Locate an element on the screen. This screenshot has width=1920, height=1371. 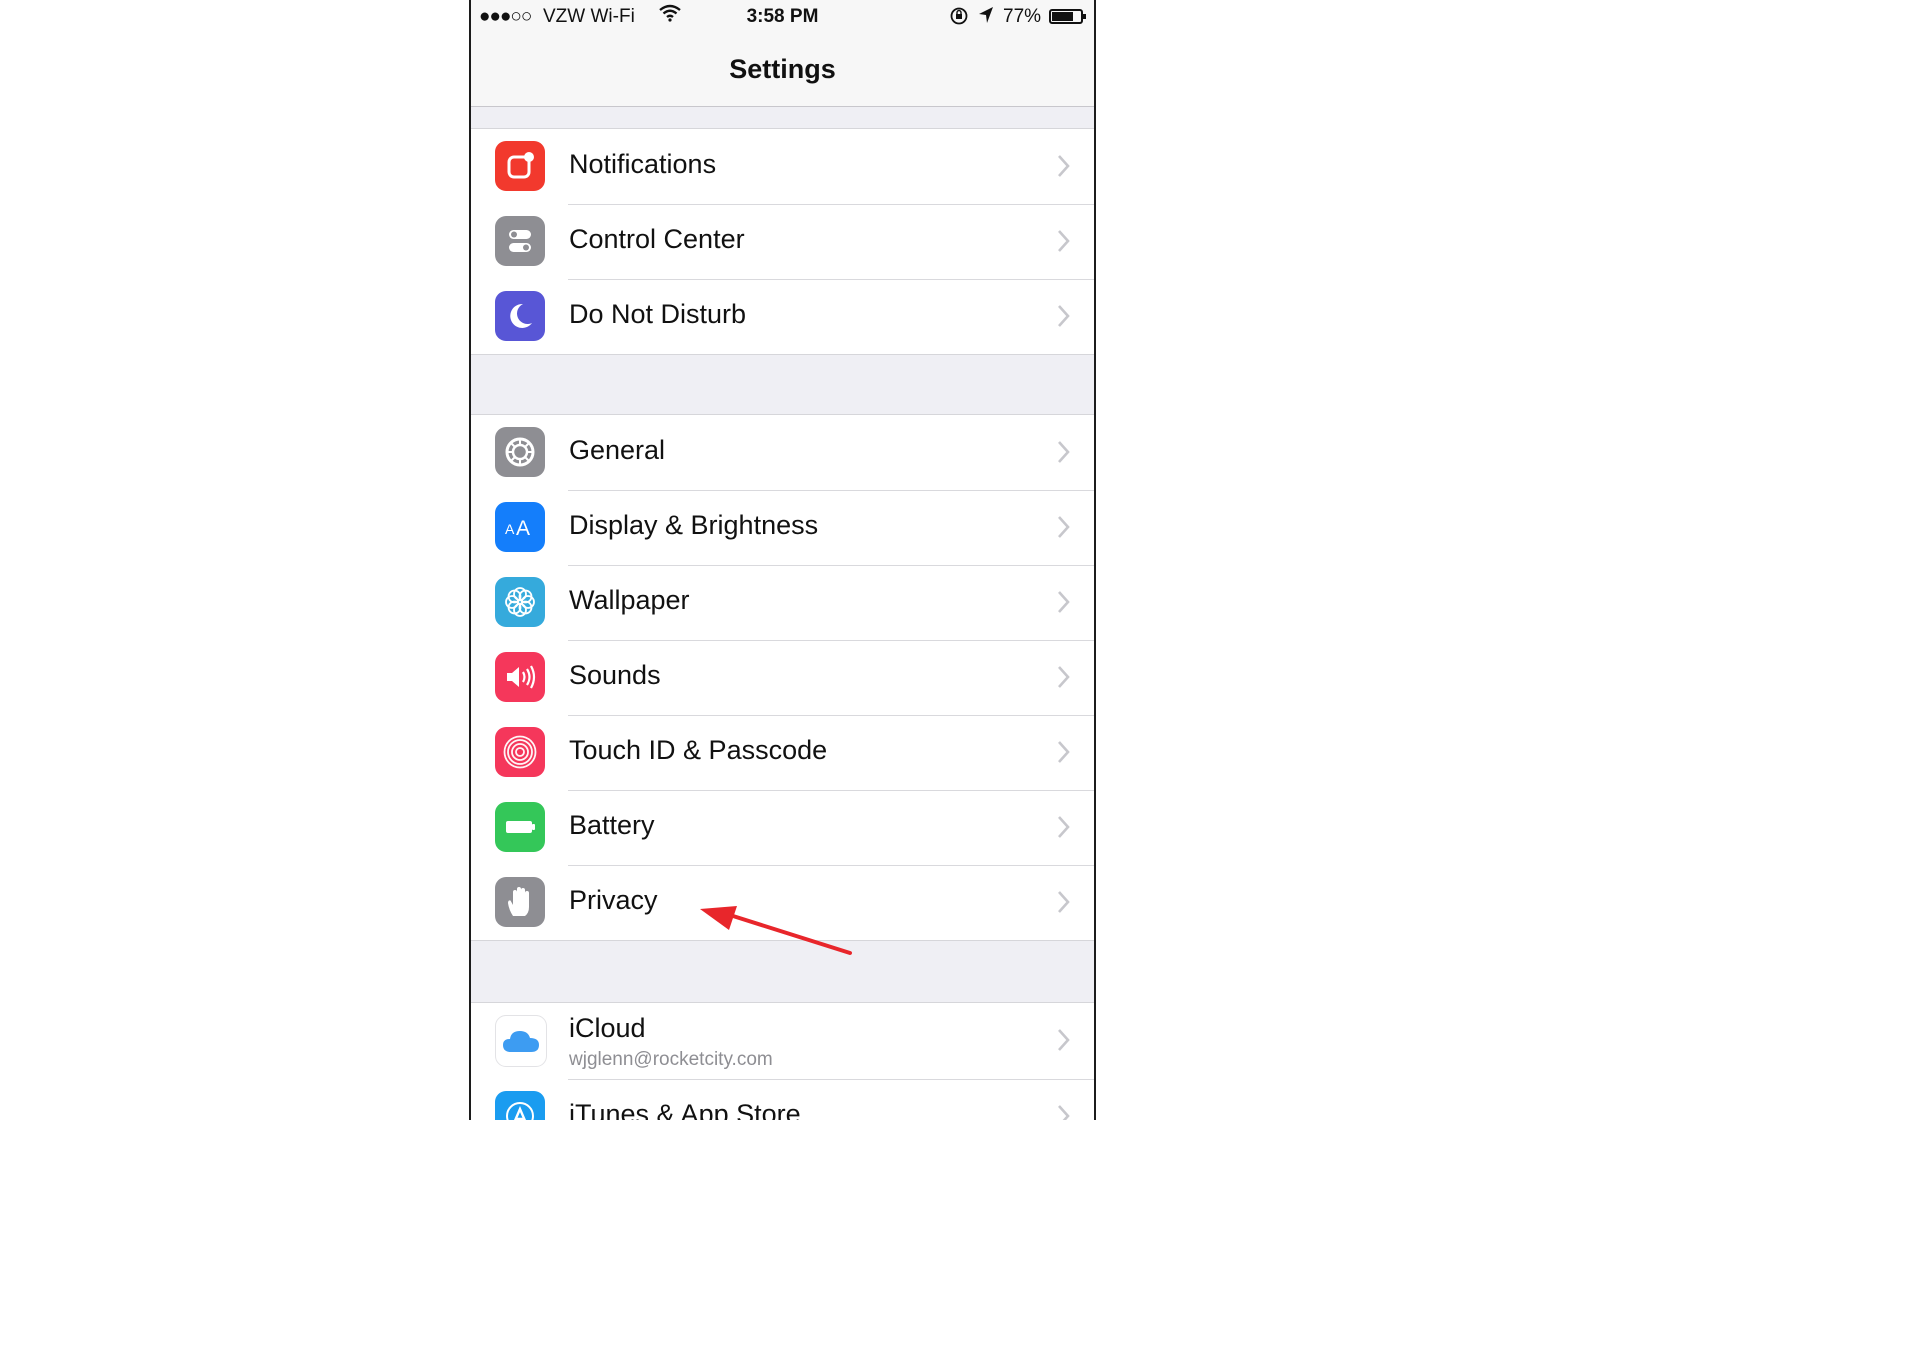
annotation-arrow-icon is located at coordinates (776, 930).